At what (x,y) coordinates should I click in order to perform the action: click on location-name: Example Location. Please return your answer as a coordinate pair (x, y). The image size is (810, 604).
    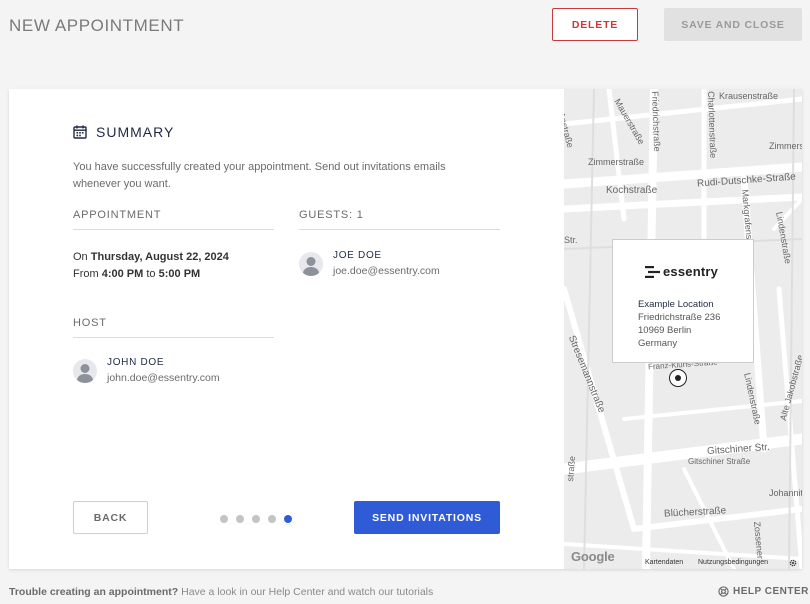
    Looking at the image, I should click on (676, 304).